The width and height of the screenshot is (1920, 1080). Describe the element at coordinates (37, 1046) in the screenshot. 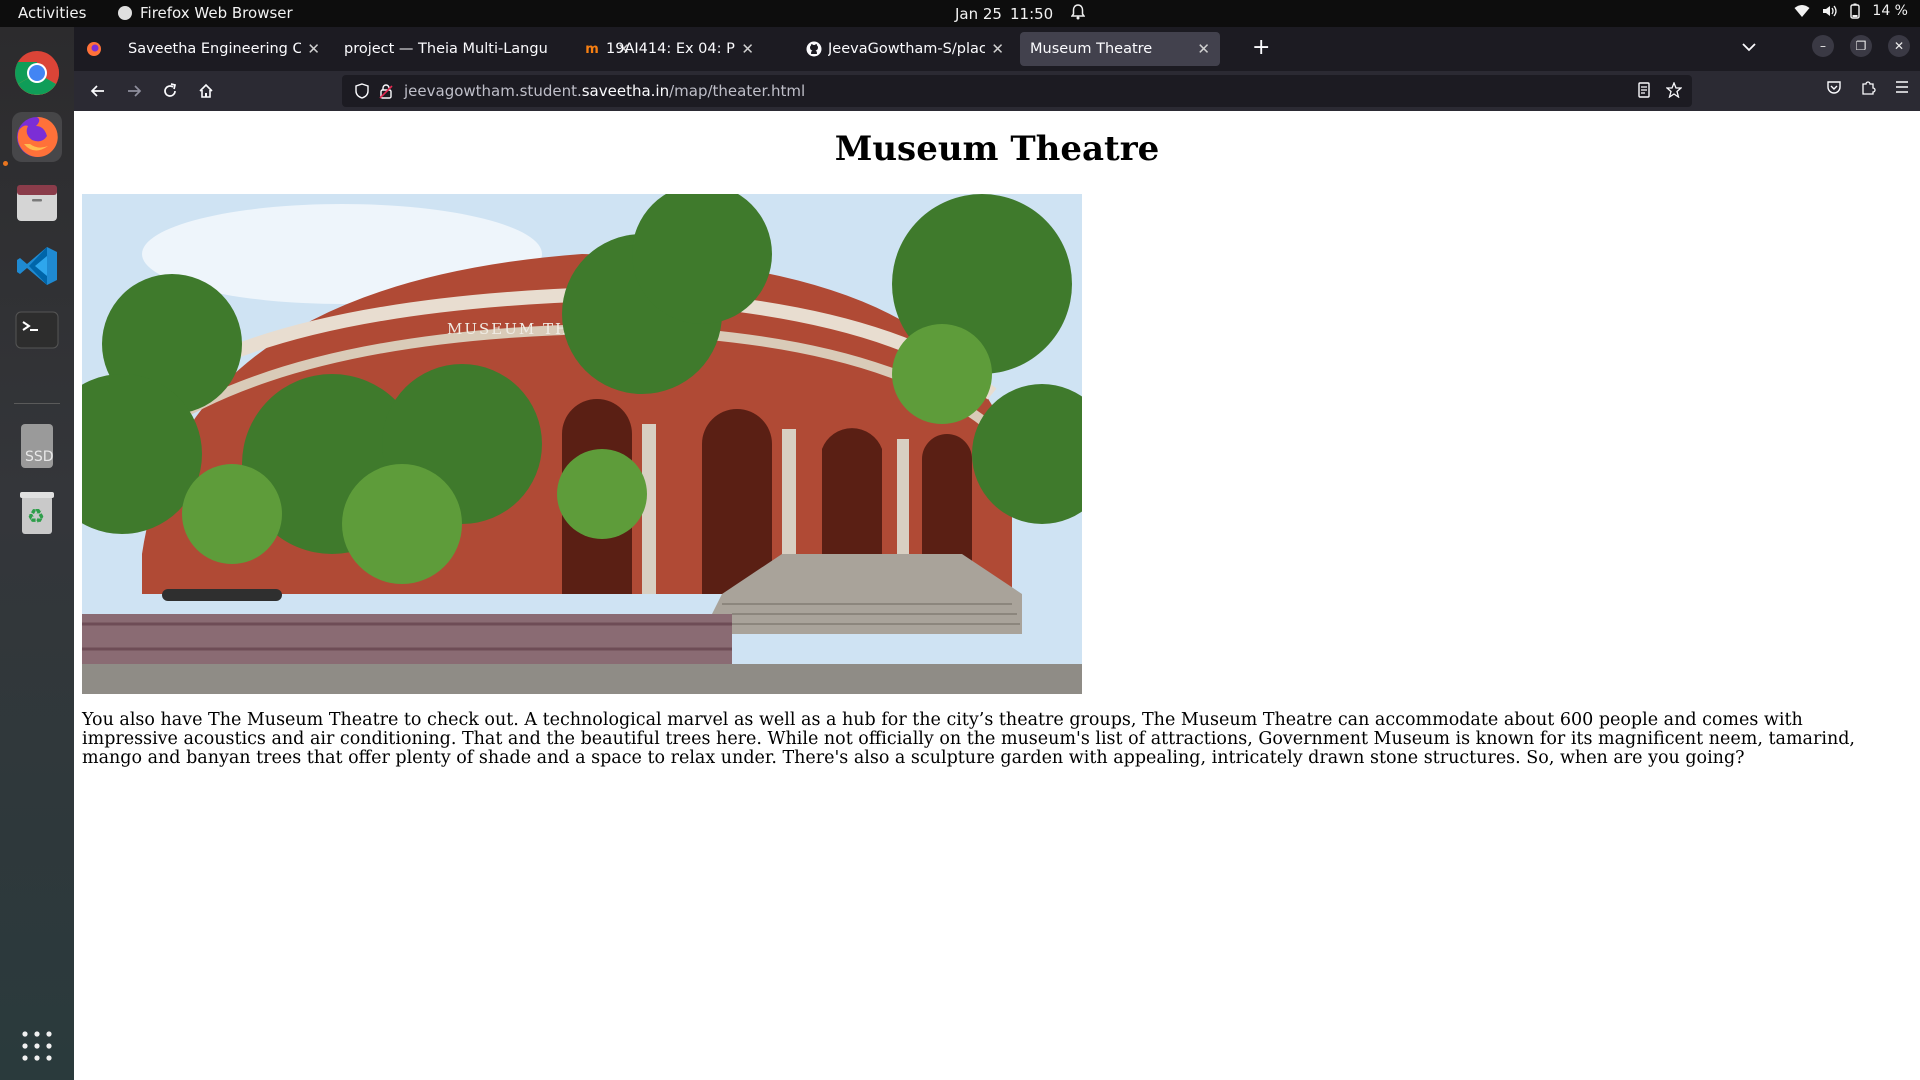

I see `app-grid-icon` at that location.